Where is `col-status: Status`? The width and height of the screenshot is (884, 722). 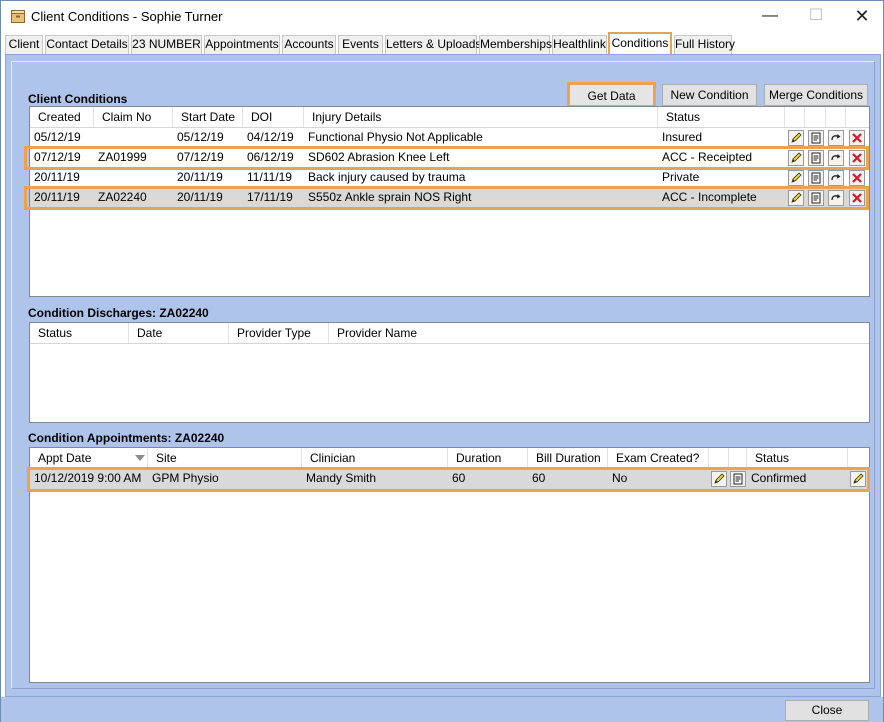
col-status: Status is located at coordinates (721, 117).